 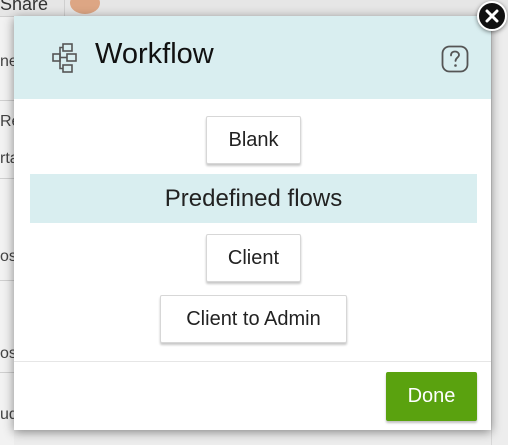 I want to click on background-toolbar: Share, so click(x=254, y=8).